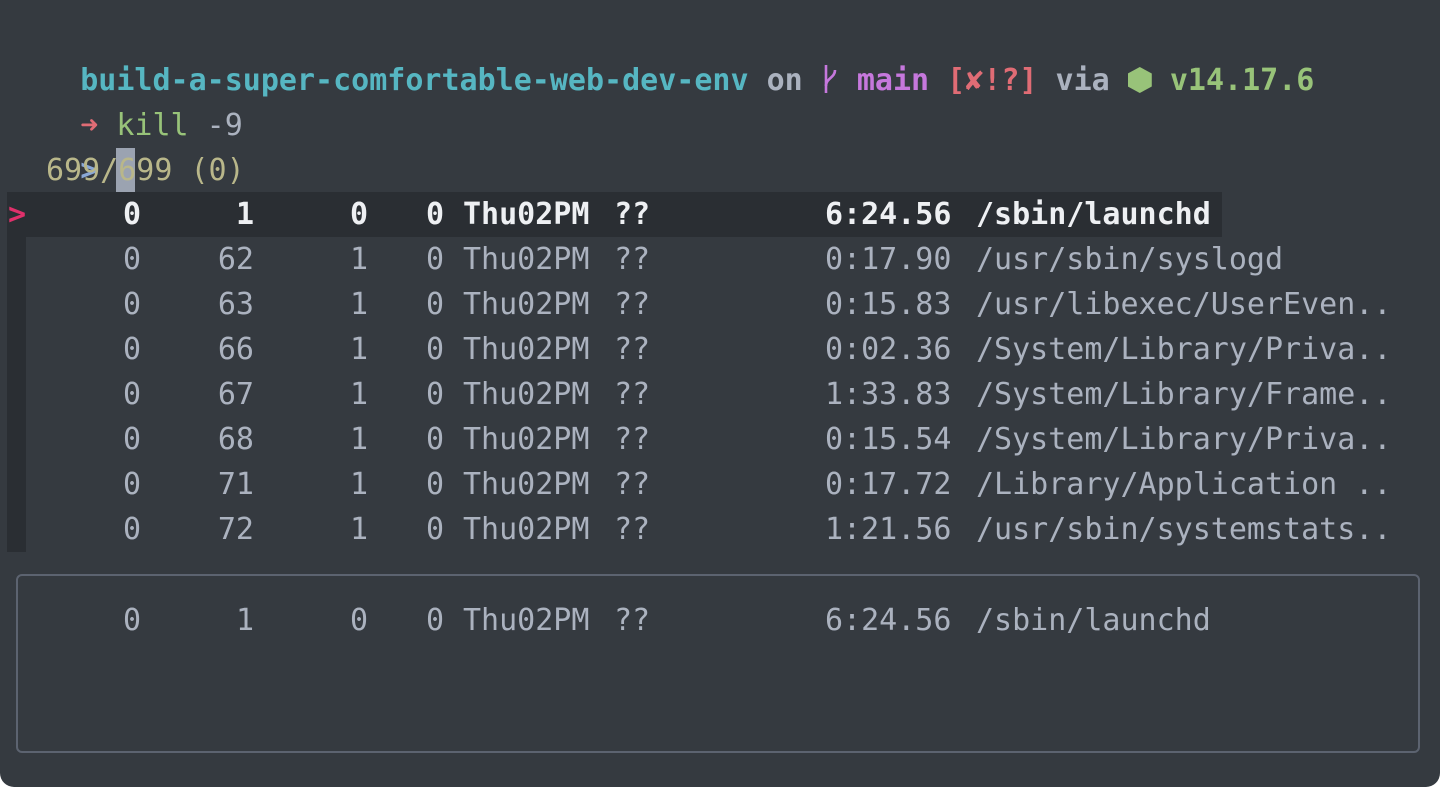 The width and height of the screenshot is (1440, 787). Describe the element at coordinates (830, 80) in the screenshot. I see `git-branch-icon` at that location.